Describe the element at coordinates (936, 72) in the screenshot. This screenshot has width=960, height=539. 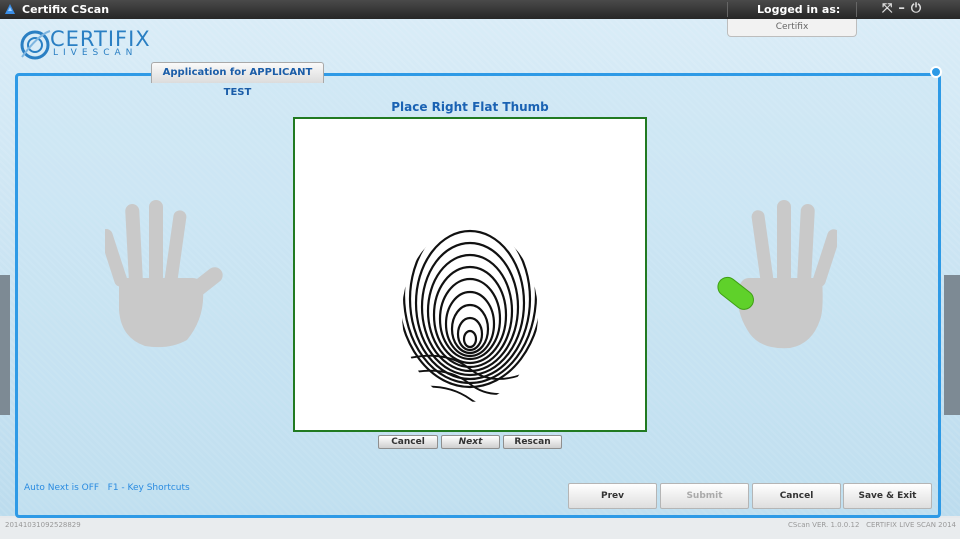
I see `frame-close-icon` at that location.